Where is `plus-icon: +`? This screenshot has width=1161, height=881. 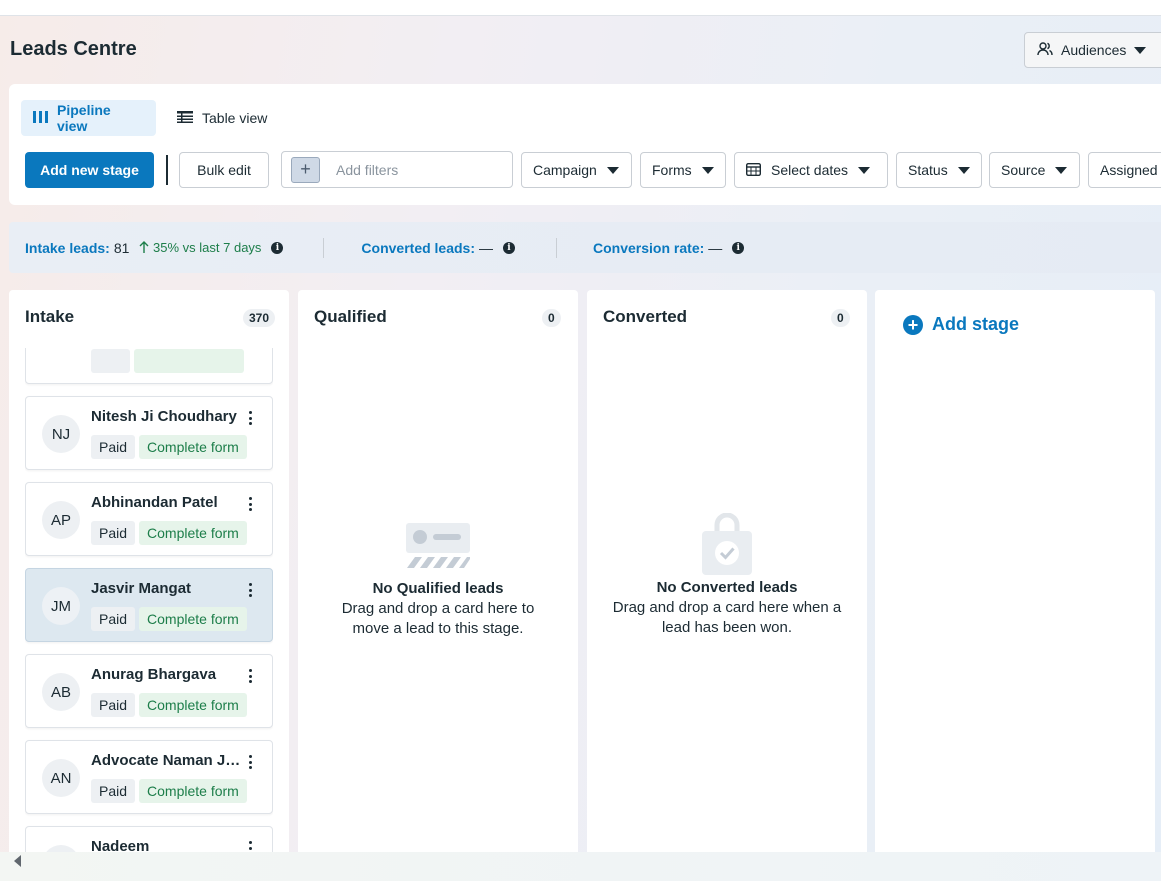 plus-icon: + is located at coordinates (305, 169).